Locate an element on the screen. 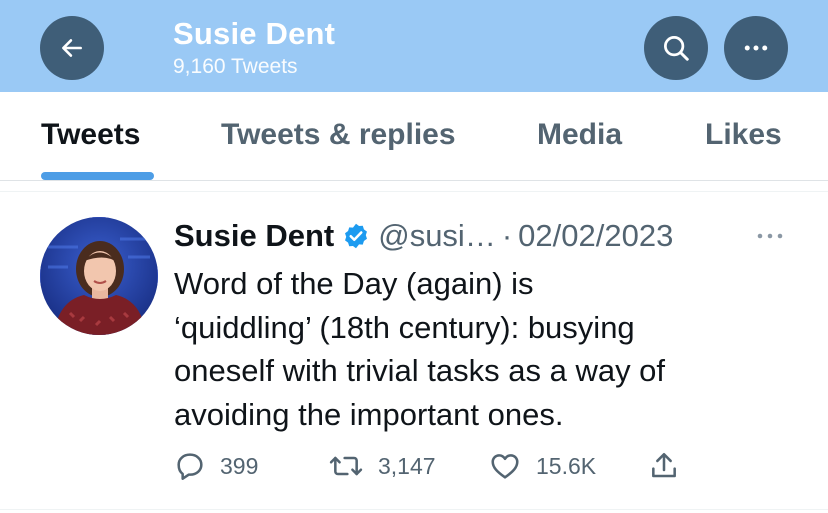 Image resolution: width=828 pixels, height=513 pixels. tweet-header: Susie Dent @susi… · 02/02/2023 is located at coordinates (423, 236).